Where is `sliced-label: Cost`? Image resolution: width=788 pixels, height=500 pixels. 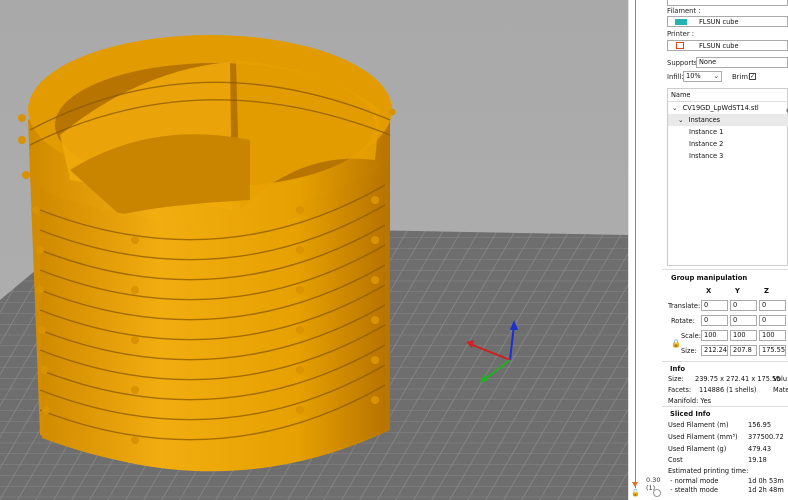
sliced-label: Cost is located at coordinates (675, 460).